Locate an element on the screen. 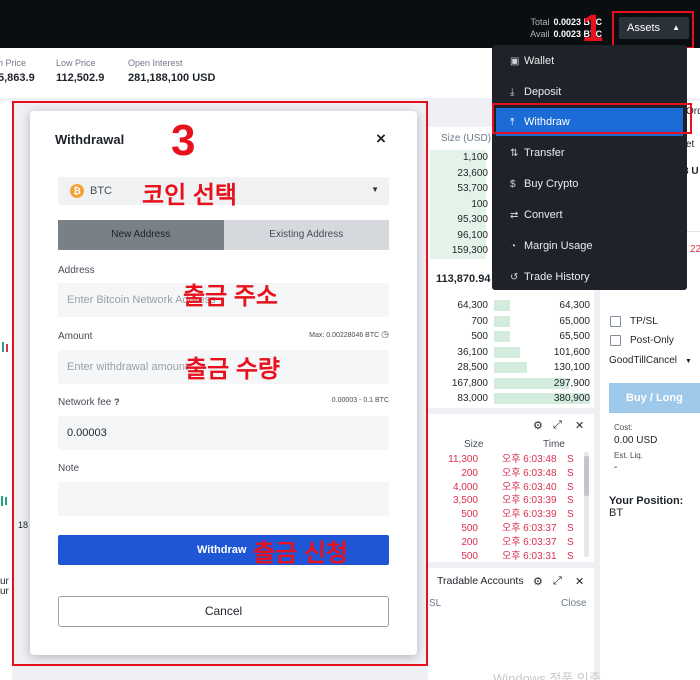  post-only-checkbox: Post-Only is located at coordinates (642, 340).